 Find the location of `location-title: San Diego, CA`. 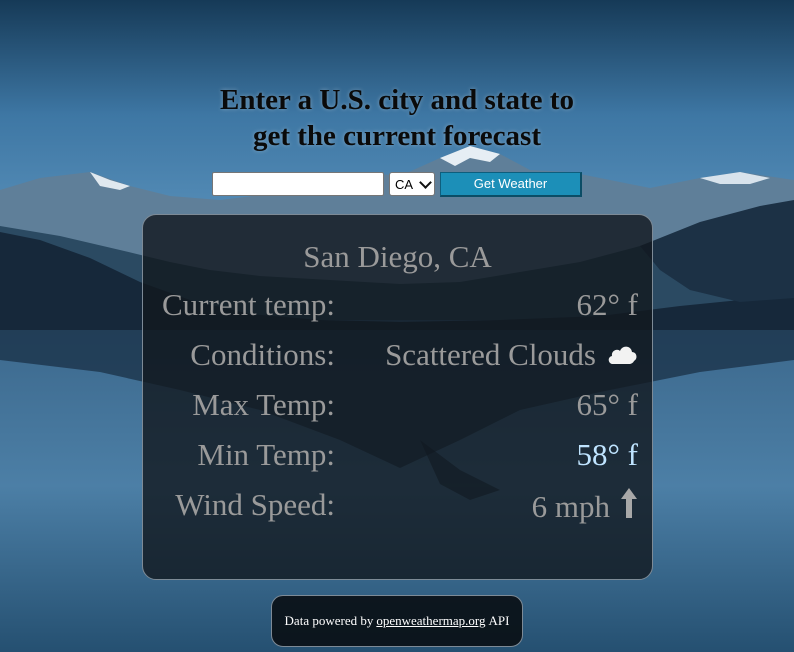

location-title: San Diego, CA is located at coordinates (397, 256).